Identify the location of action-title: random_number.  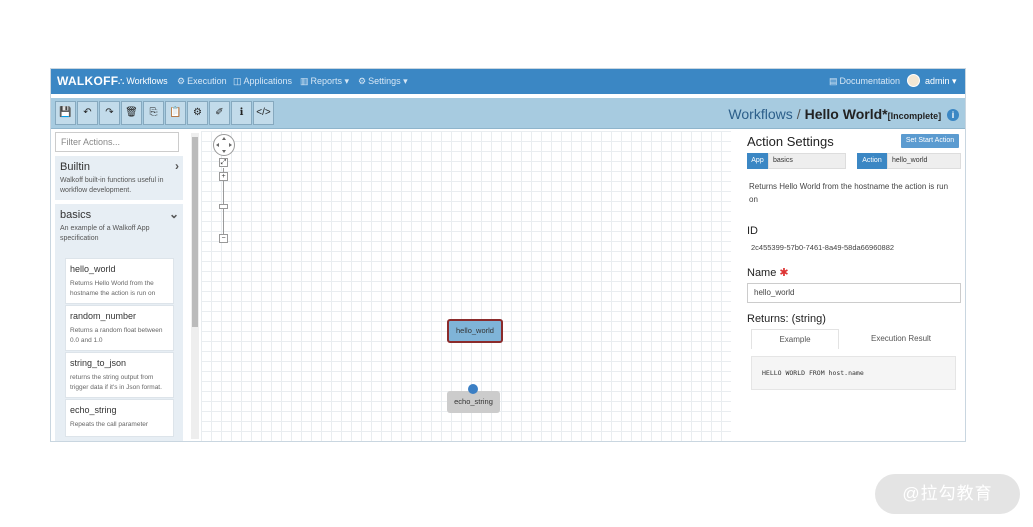
(103, 316).